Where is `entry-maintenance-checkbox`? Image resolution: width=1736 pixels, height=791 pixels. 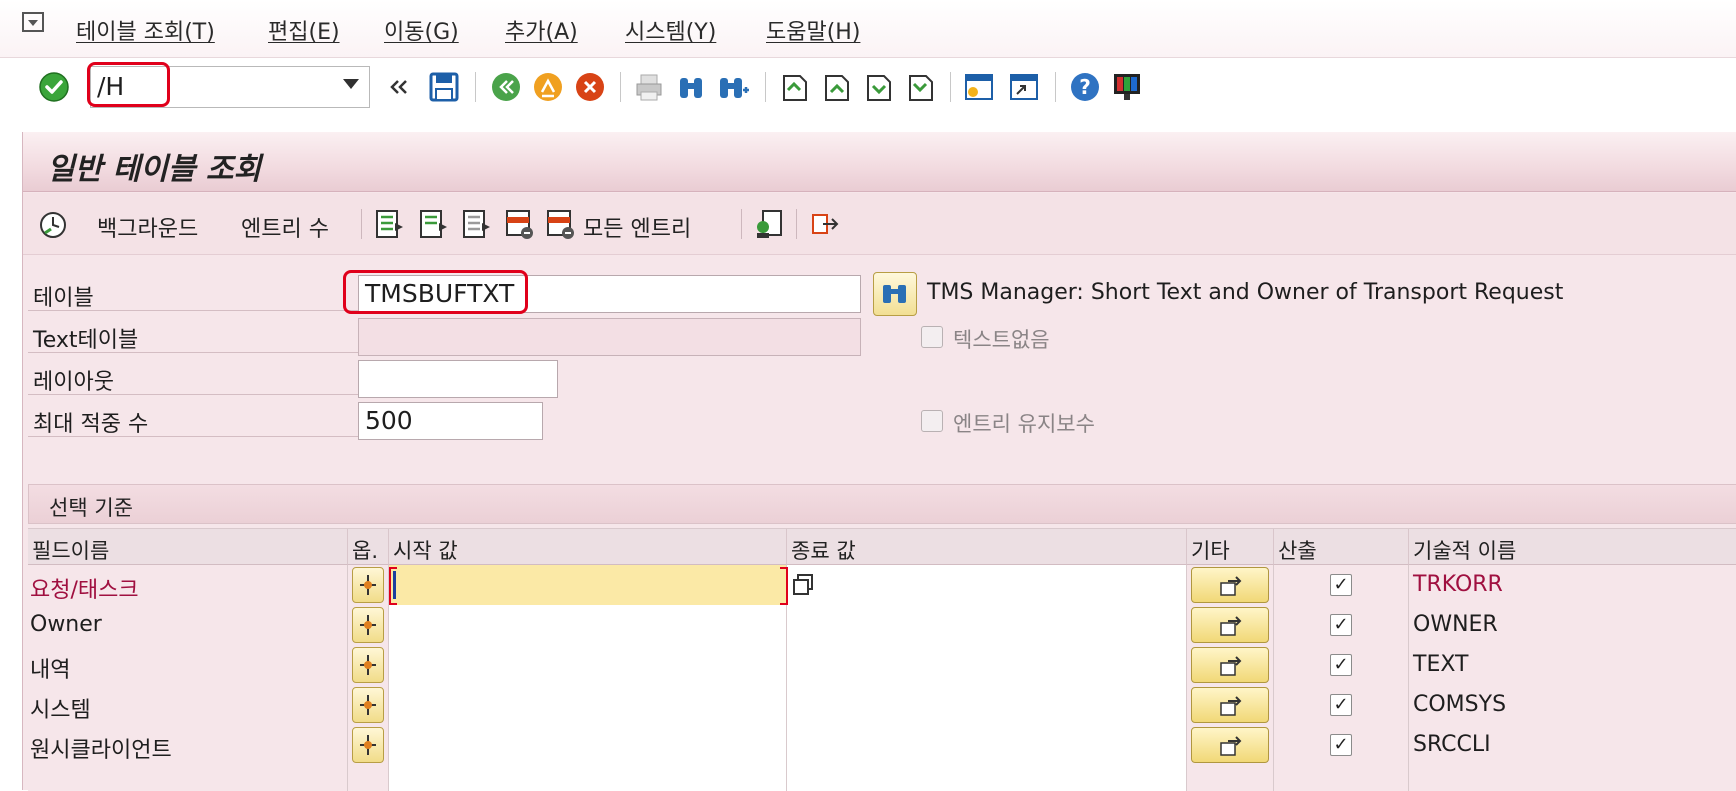 entry-maintenance-checkbox is located at coordinates (932, 421).